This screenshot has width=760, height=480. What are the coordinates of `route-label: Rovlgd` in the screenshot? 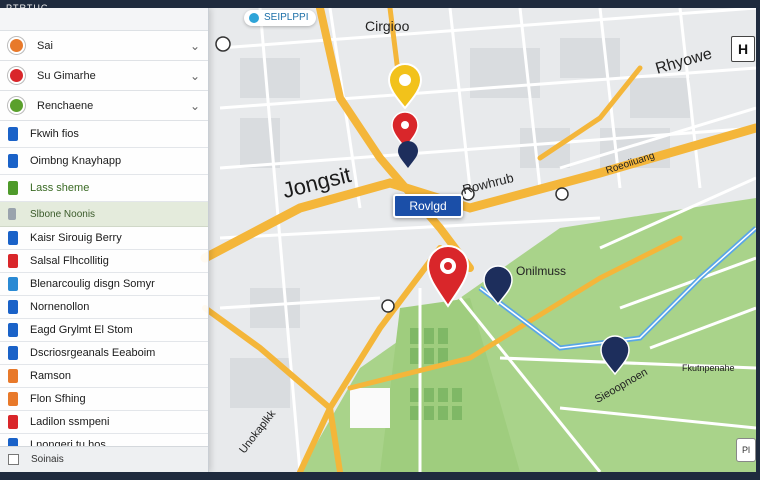 It's located at (428, 206).